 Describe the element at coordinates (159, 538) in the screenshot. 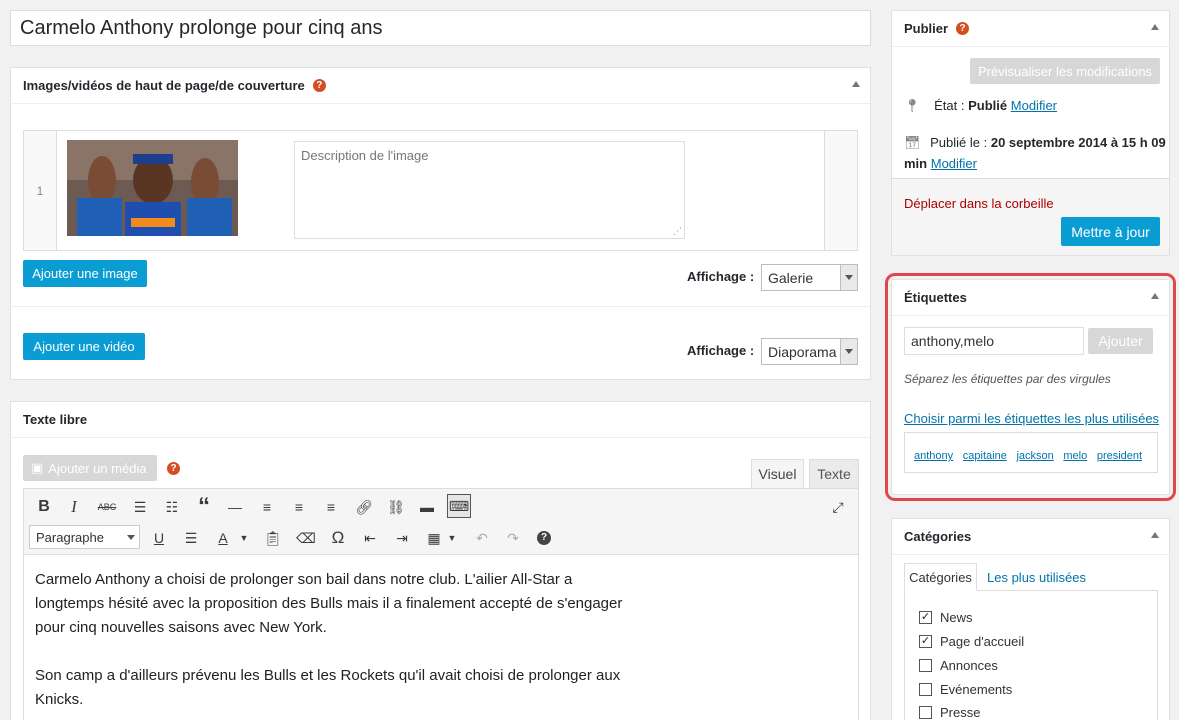

I see `underline-icon: U` at that location.